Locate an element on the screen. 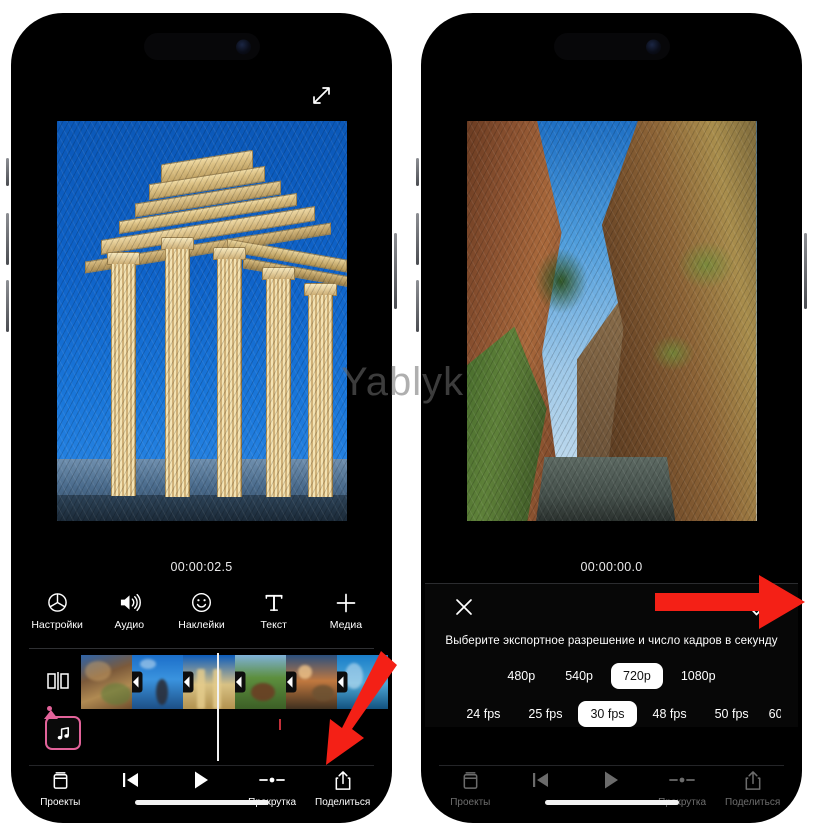 Image resolution: width=815 pixels, height=836 pixels. framerate-option-30: 30 fps is located at coordinates (607, 714).